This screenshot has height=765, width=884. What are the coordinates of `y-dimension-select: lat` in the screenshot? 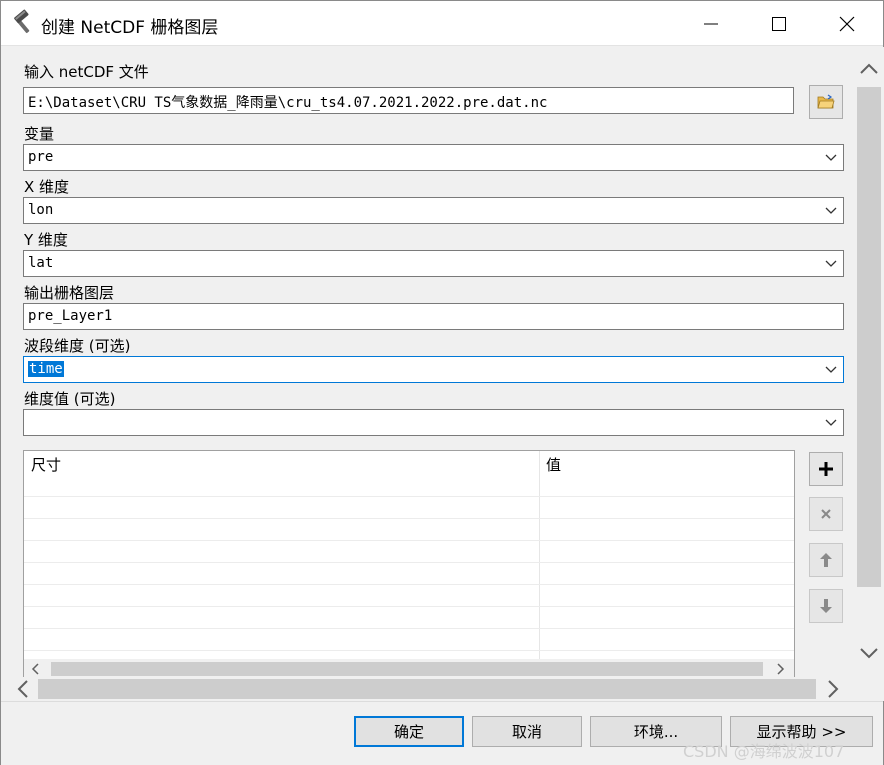 It's located at (433, 263).